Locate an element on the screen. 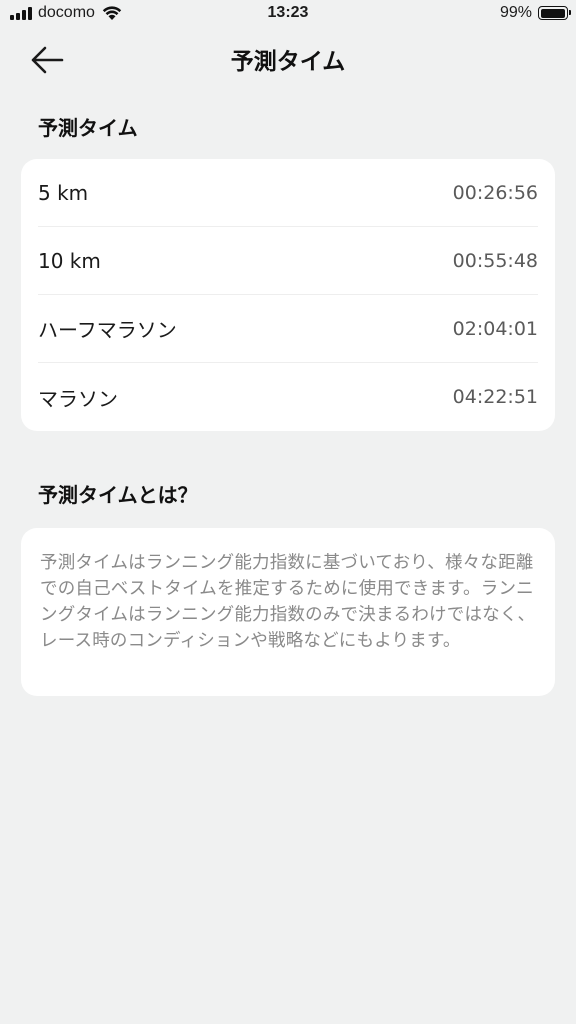 Image resolution: width=576 pixels, height=1024 pixels. status-time: 13:23 is located at coordinates (288, 12).